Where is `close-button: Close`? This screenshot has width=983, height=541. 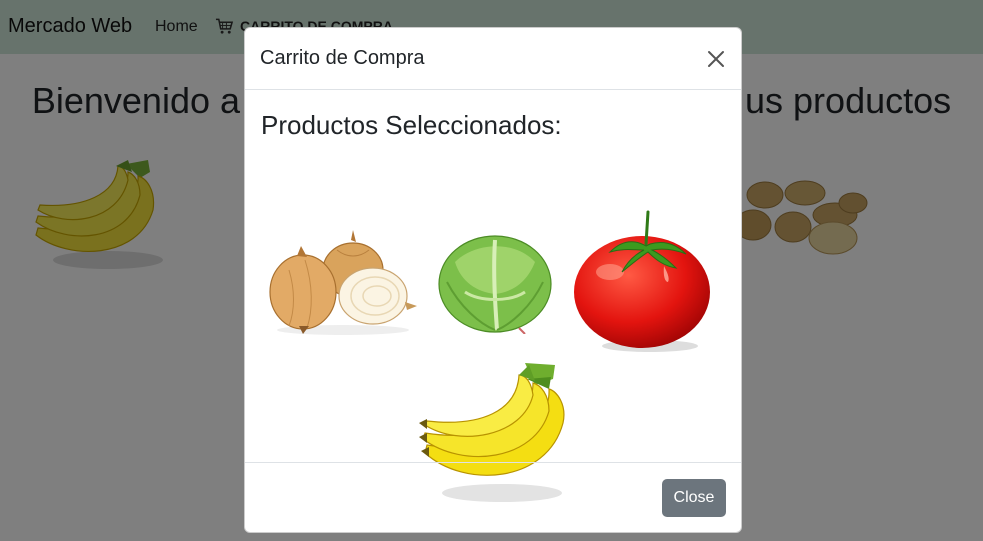
close-button: Close is located at coordinates (694, 498).